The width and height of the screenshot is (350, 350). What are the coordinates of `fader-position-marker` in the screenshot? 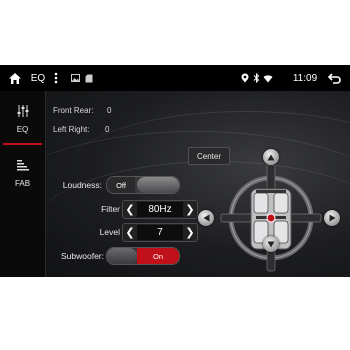 It's located at (271, 218).